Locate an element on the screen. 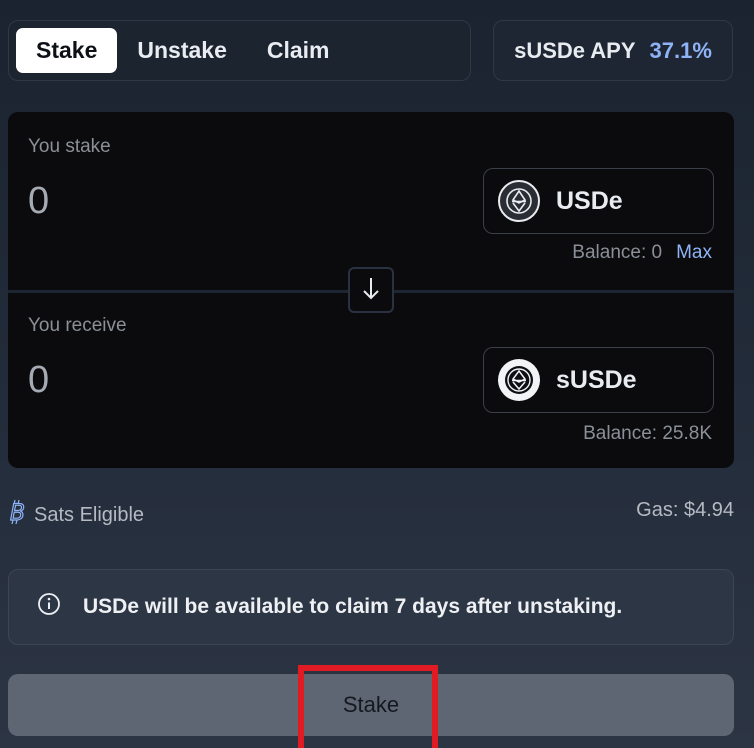 The image size is (754, 748). stake-button: Stake is located at coordinates (371, 705).